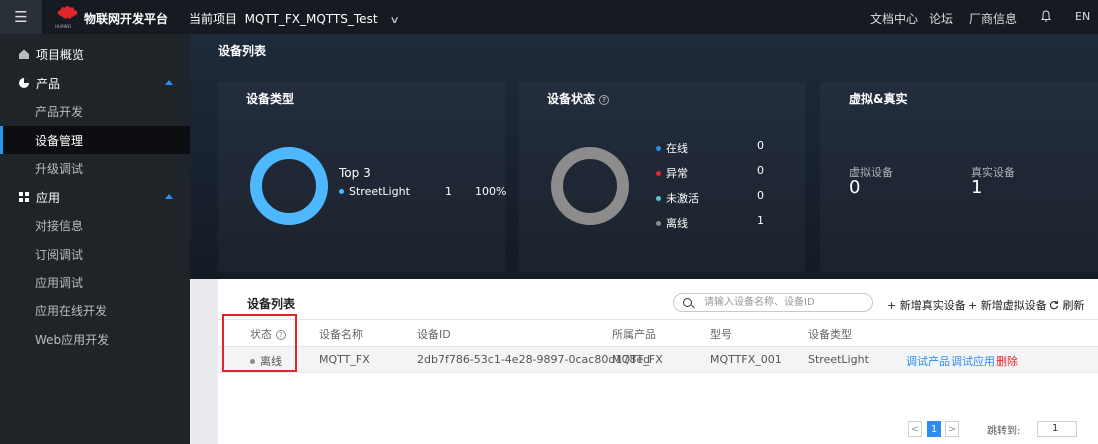 The height and width of the screenshot is (444, 1098). I want to click on column-header-model: 型号, so click(721, 334).